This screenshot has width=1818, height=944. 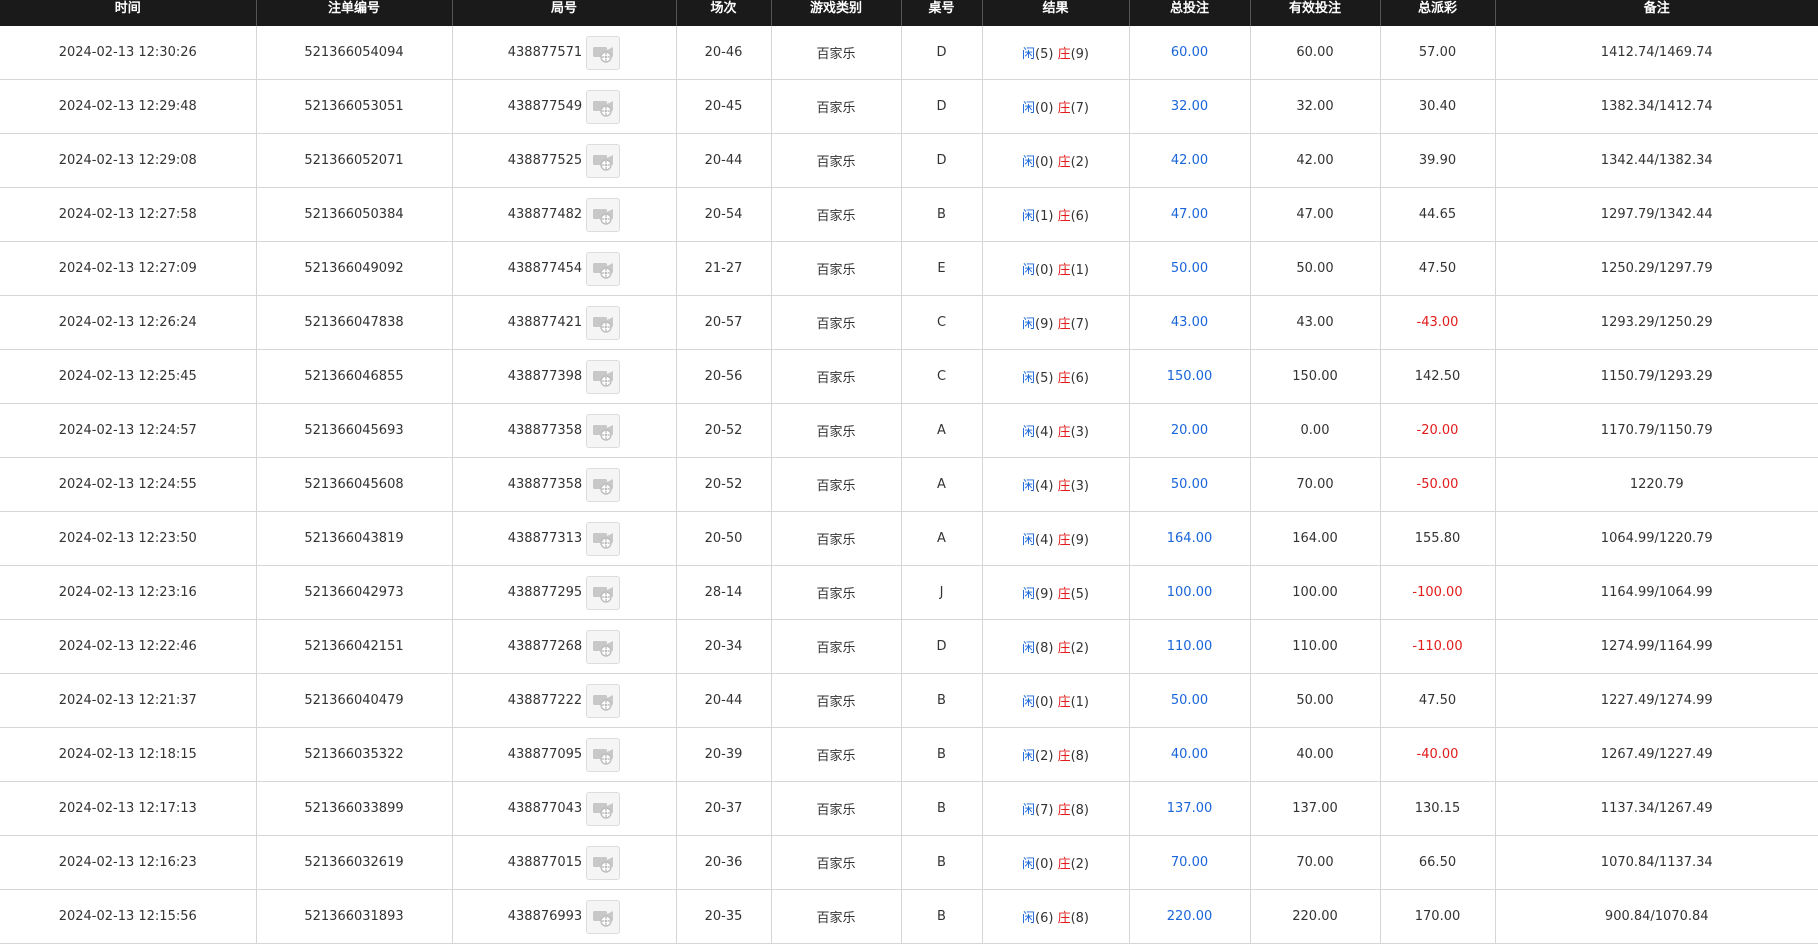 What do you see at coordinates (1189, 13) in the screenshot?
I see `col-header-total-bet: 总投注` at bounding box center [1189, 13].